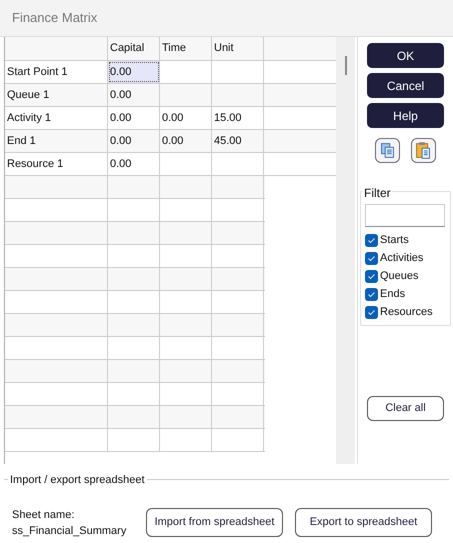 The image size is (453, 543). Describe the element at coordinates (387, 150) in the screenshot. I see `copy-icon` at that location.